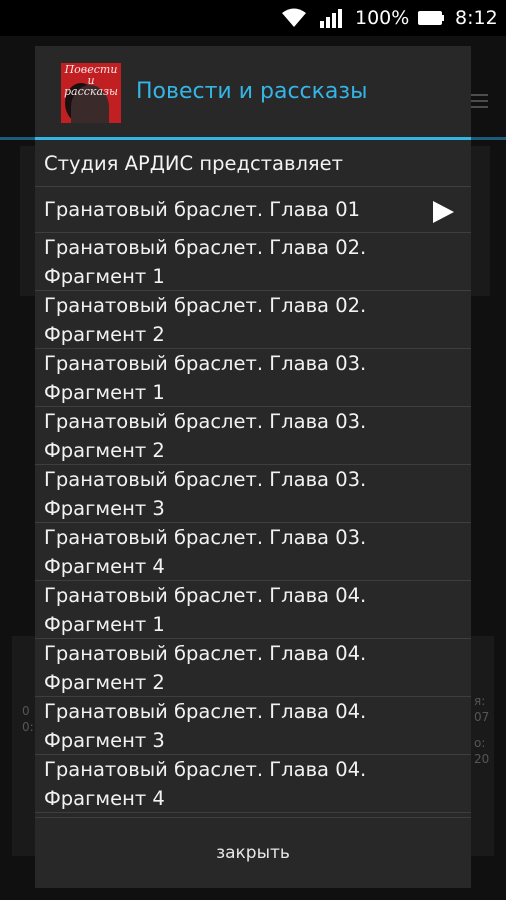 This screenshot has height=900, width=506. I want to click on track-item: Гранатовый браслет. Глава 04. Фрагмент 2, so click(253, 668).